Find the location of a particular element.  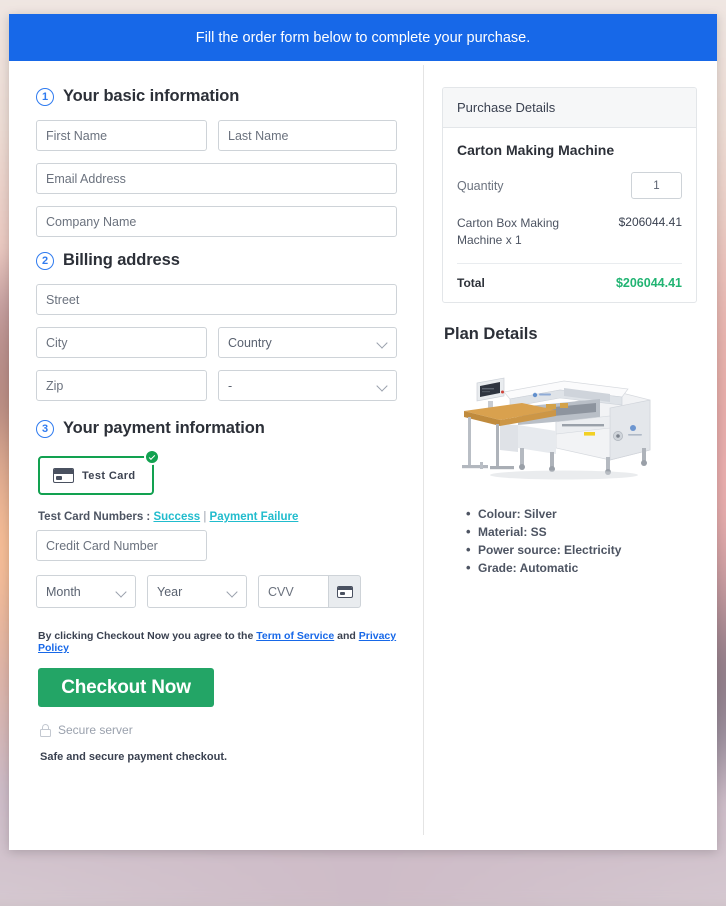

safe-checkout-note: Safe and secure payment checkout. is located at coordinates (134, 757).